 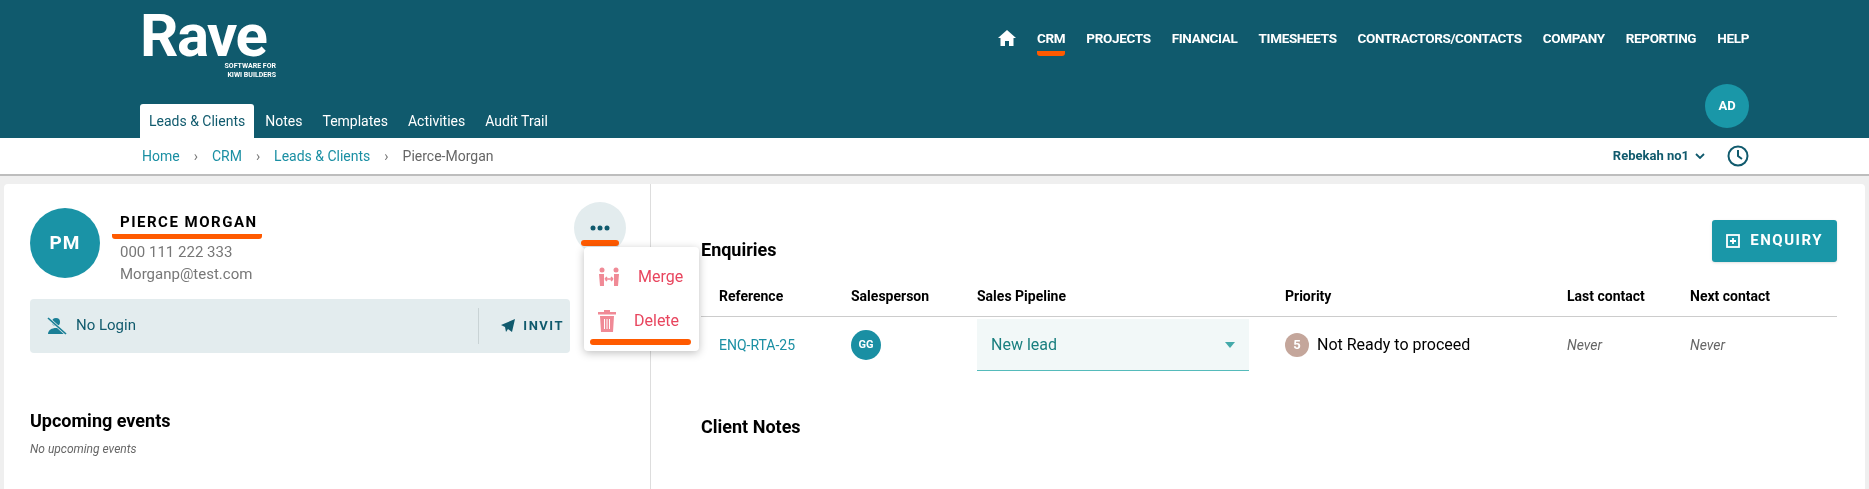 I want to click on column-header: Salesperson, so click(x=891, y=296).